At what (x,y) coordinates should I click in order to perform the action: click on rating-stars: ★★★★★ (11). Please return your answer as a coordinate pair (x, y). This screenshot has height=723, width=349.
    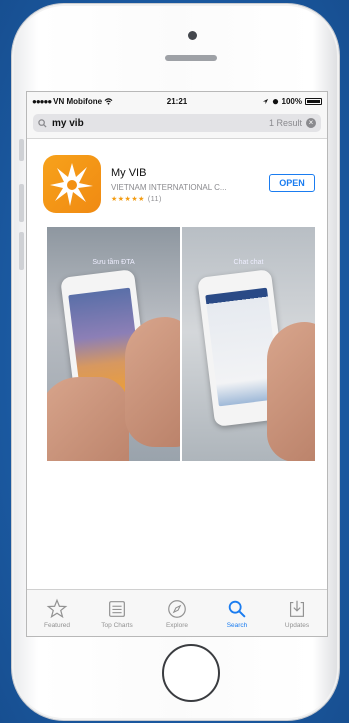
    Looking at the image, I should click on (136, 199).